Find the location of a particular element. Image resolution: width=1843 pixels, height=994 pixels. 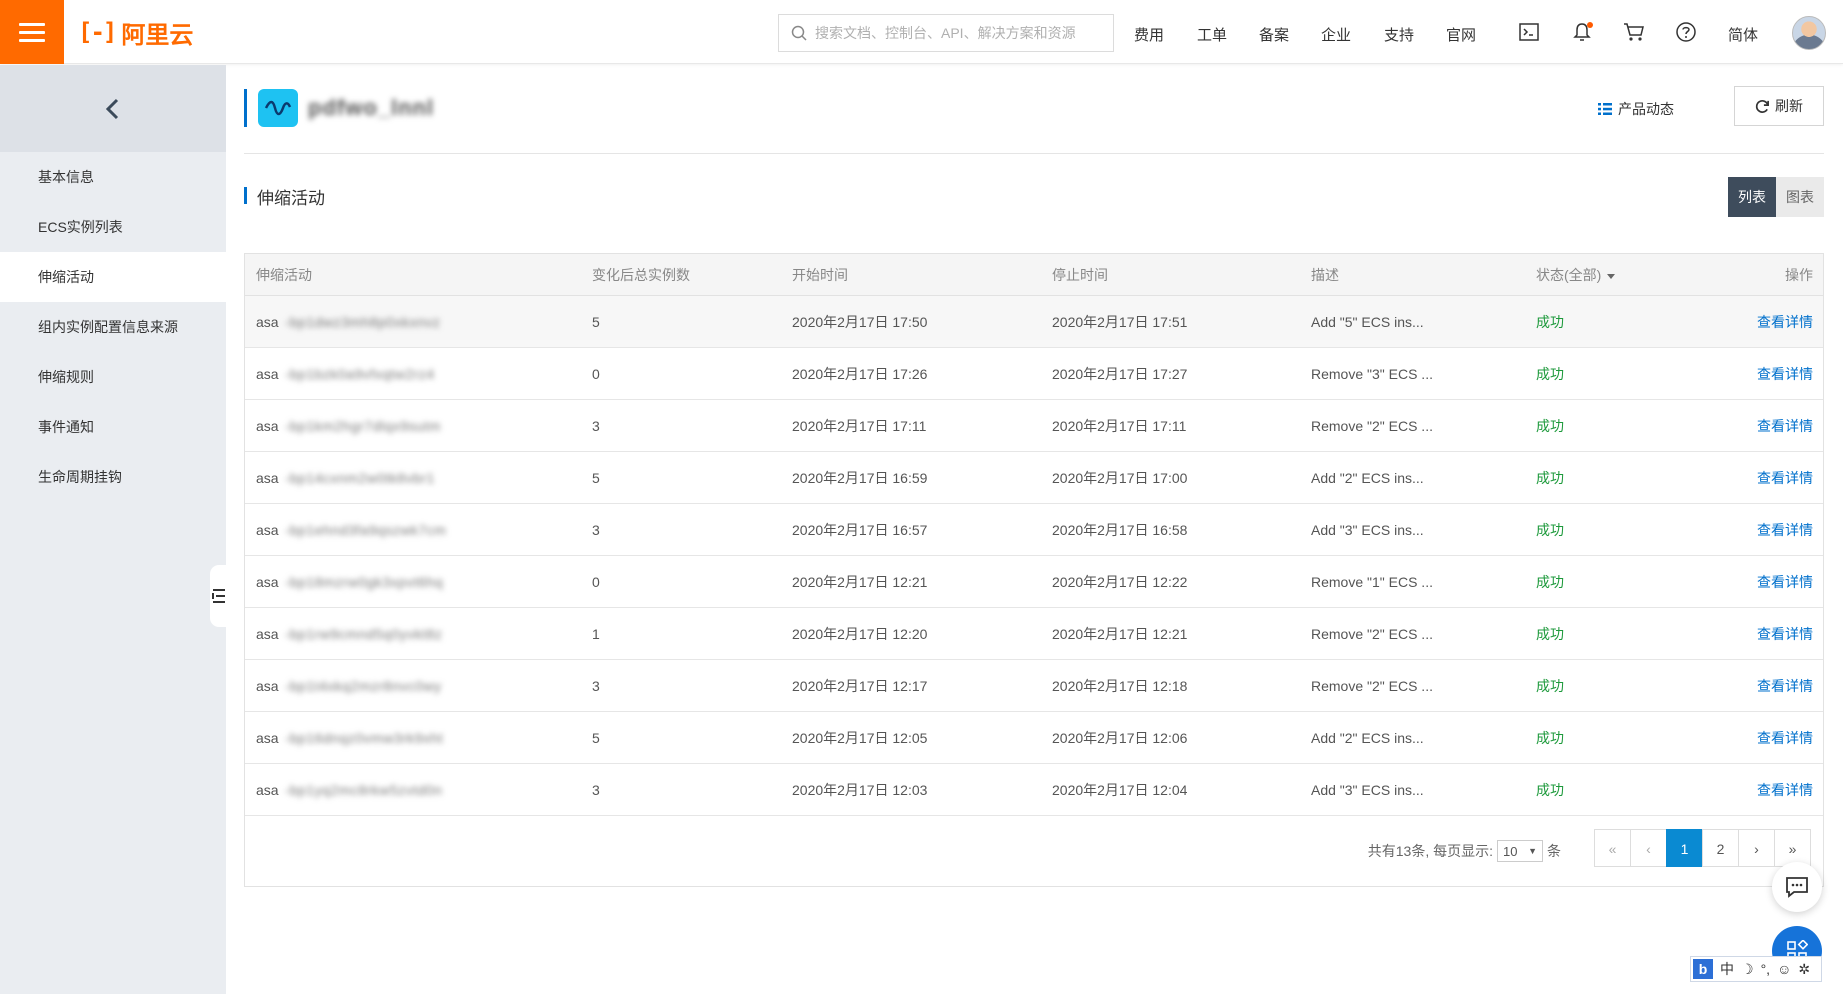

ime-punctuation-icon: °, is located at coordinates (1766, 969).